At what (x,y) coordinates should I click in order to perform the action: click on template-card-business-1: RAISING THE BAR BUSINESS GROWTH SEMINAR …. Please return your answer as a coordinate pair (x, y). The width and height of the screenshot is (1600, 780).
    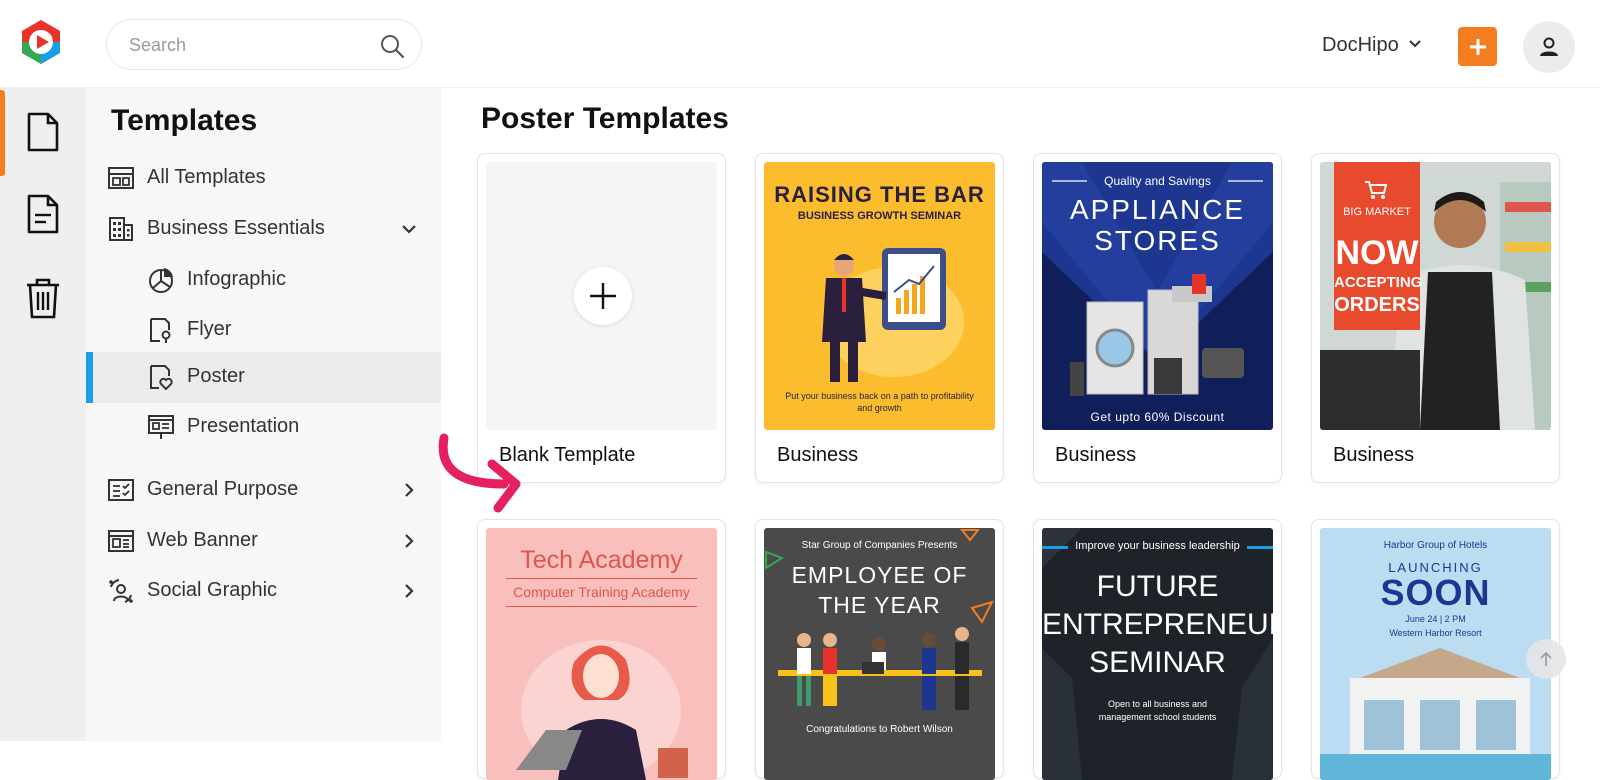
    Looking at the image, I should click on (879, 318).